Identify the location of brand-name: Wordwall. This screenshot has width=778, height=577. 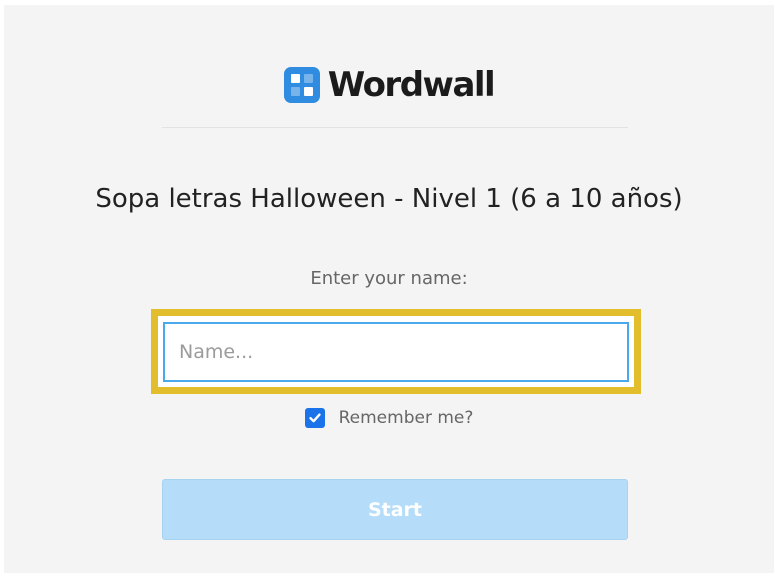
(411, 85).